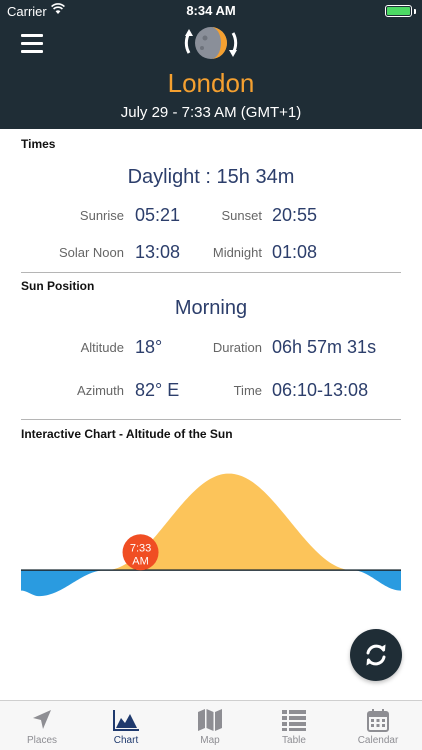 Image resolution: width=422 pixels, height=750 pixels. What do you see at coordinates (58, 286) in the screenshot?
I see `sun-position-section-title: Sun Position` at bounding box center [58, 286].